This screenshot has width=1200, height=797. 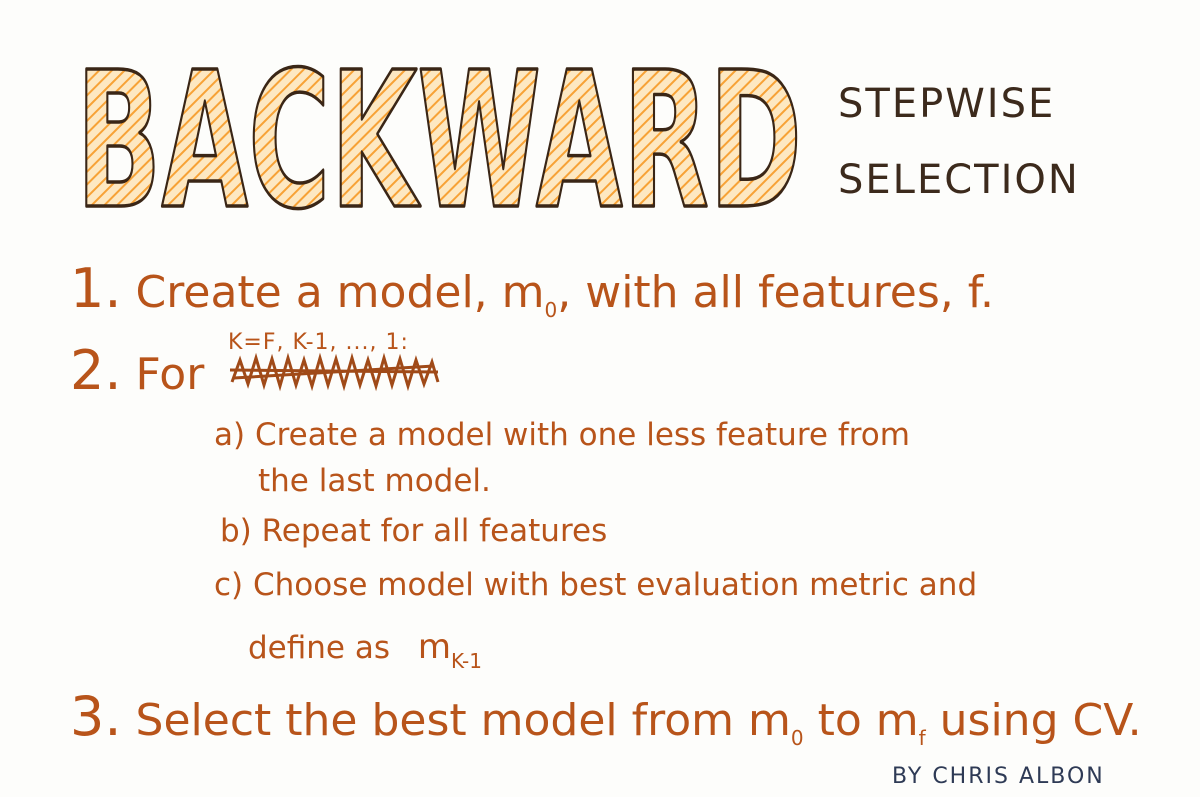 I want to click on step-2: 2. For, so click(x=137, y=371).